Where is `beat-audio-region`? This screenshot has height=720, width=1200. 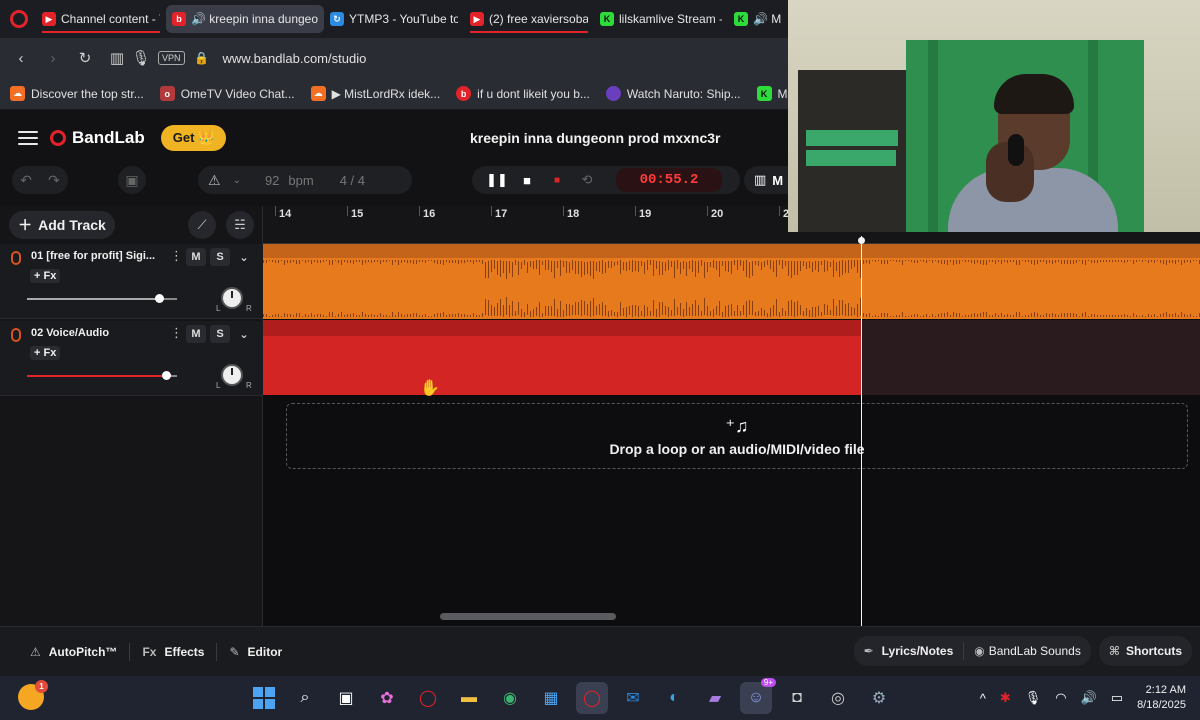
beat-audio-region is located at coordinates (731, 281).